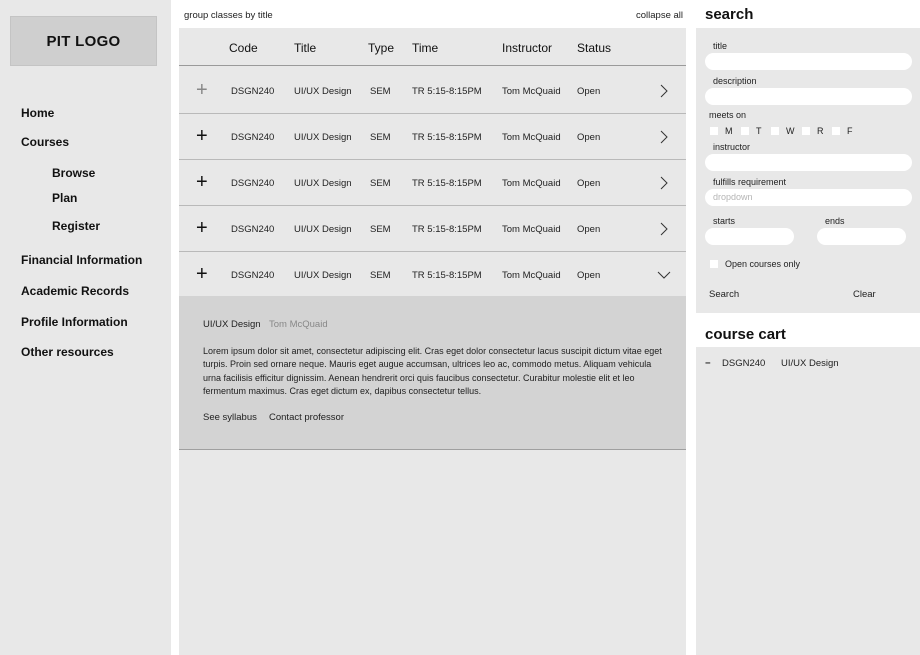  I want to click on logo: PIT LOGO, so click(83, 41).